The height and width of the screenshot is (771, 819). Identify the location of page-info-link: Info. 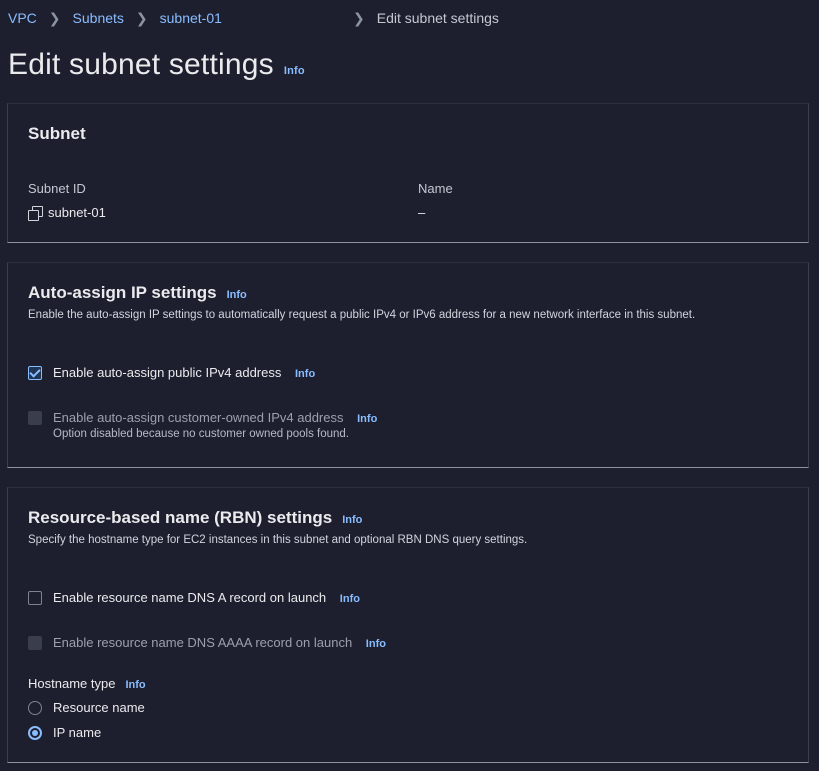
(294, 71).